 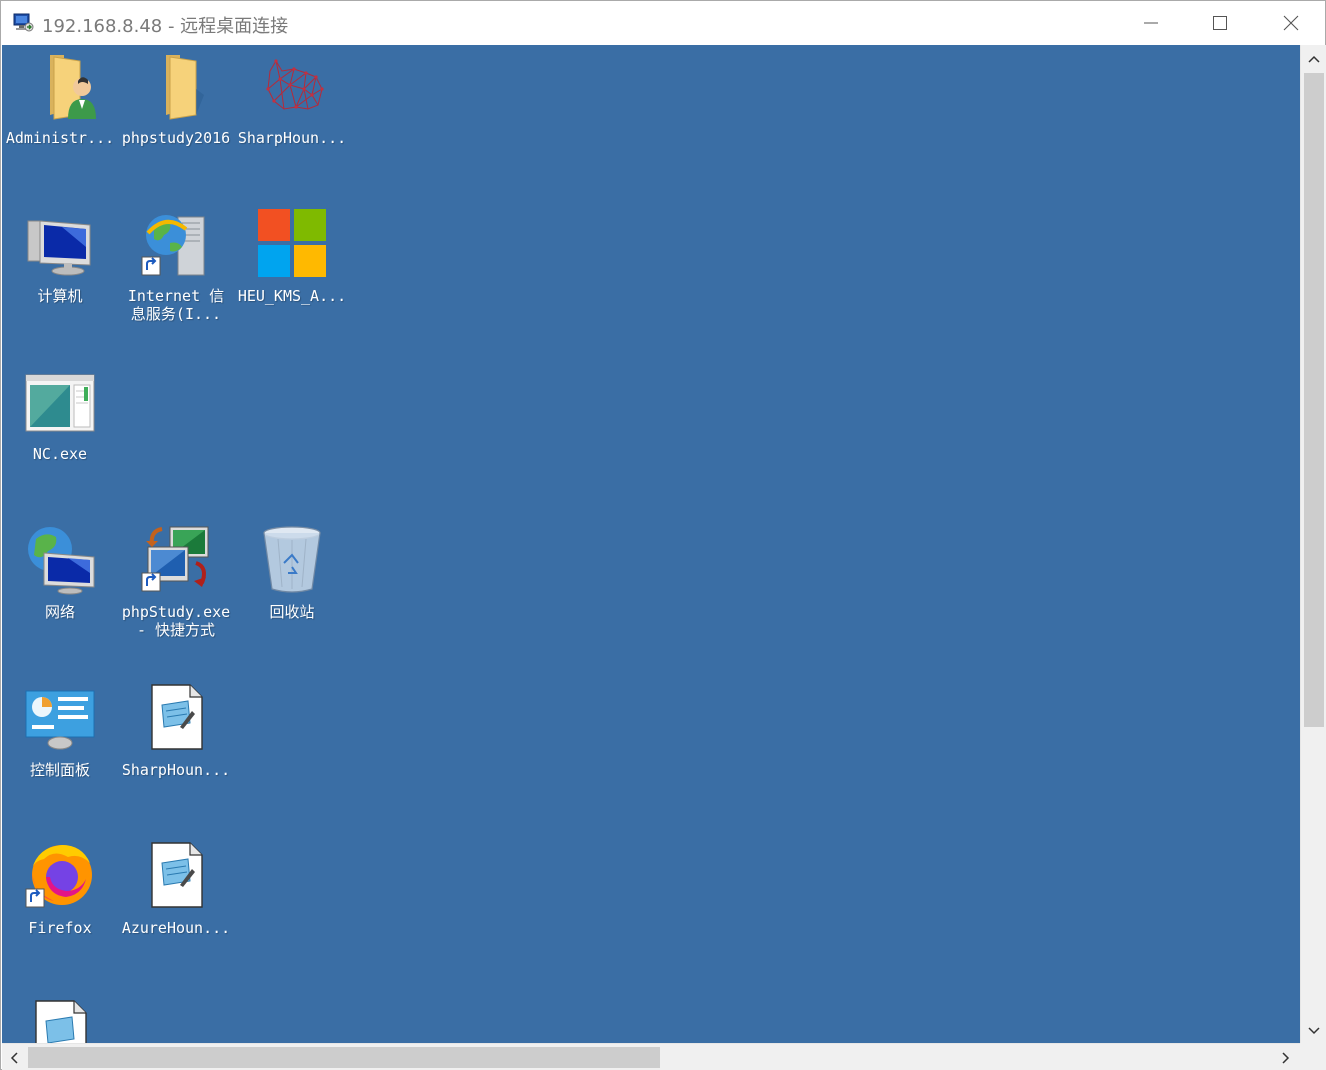 I want to click on network-icon, so click(x=61, y=561).